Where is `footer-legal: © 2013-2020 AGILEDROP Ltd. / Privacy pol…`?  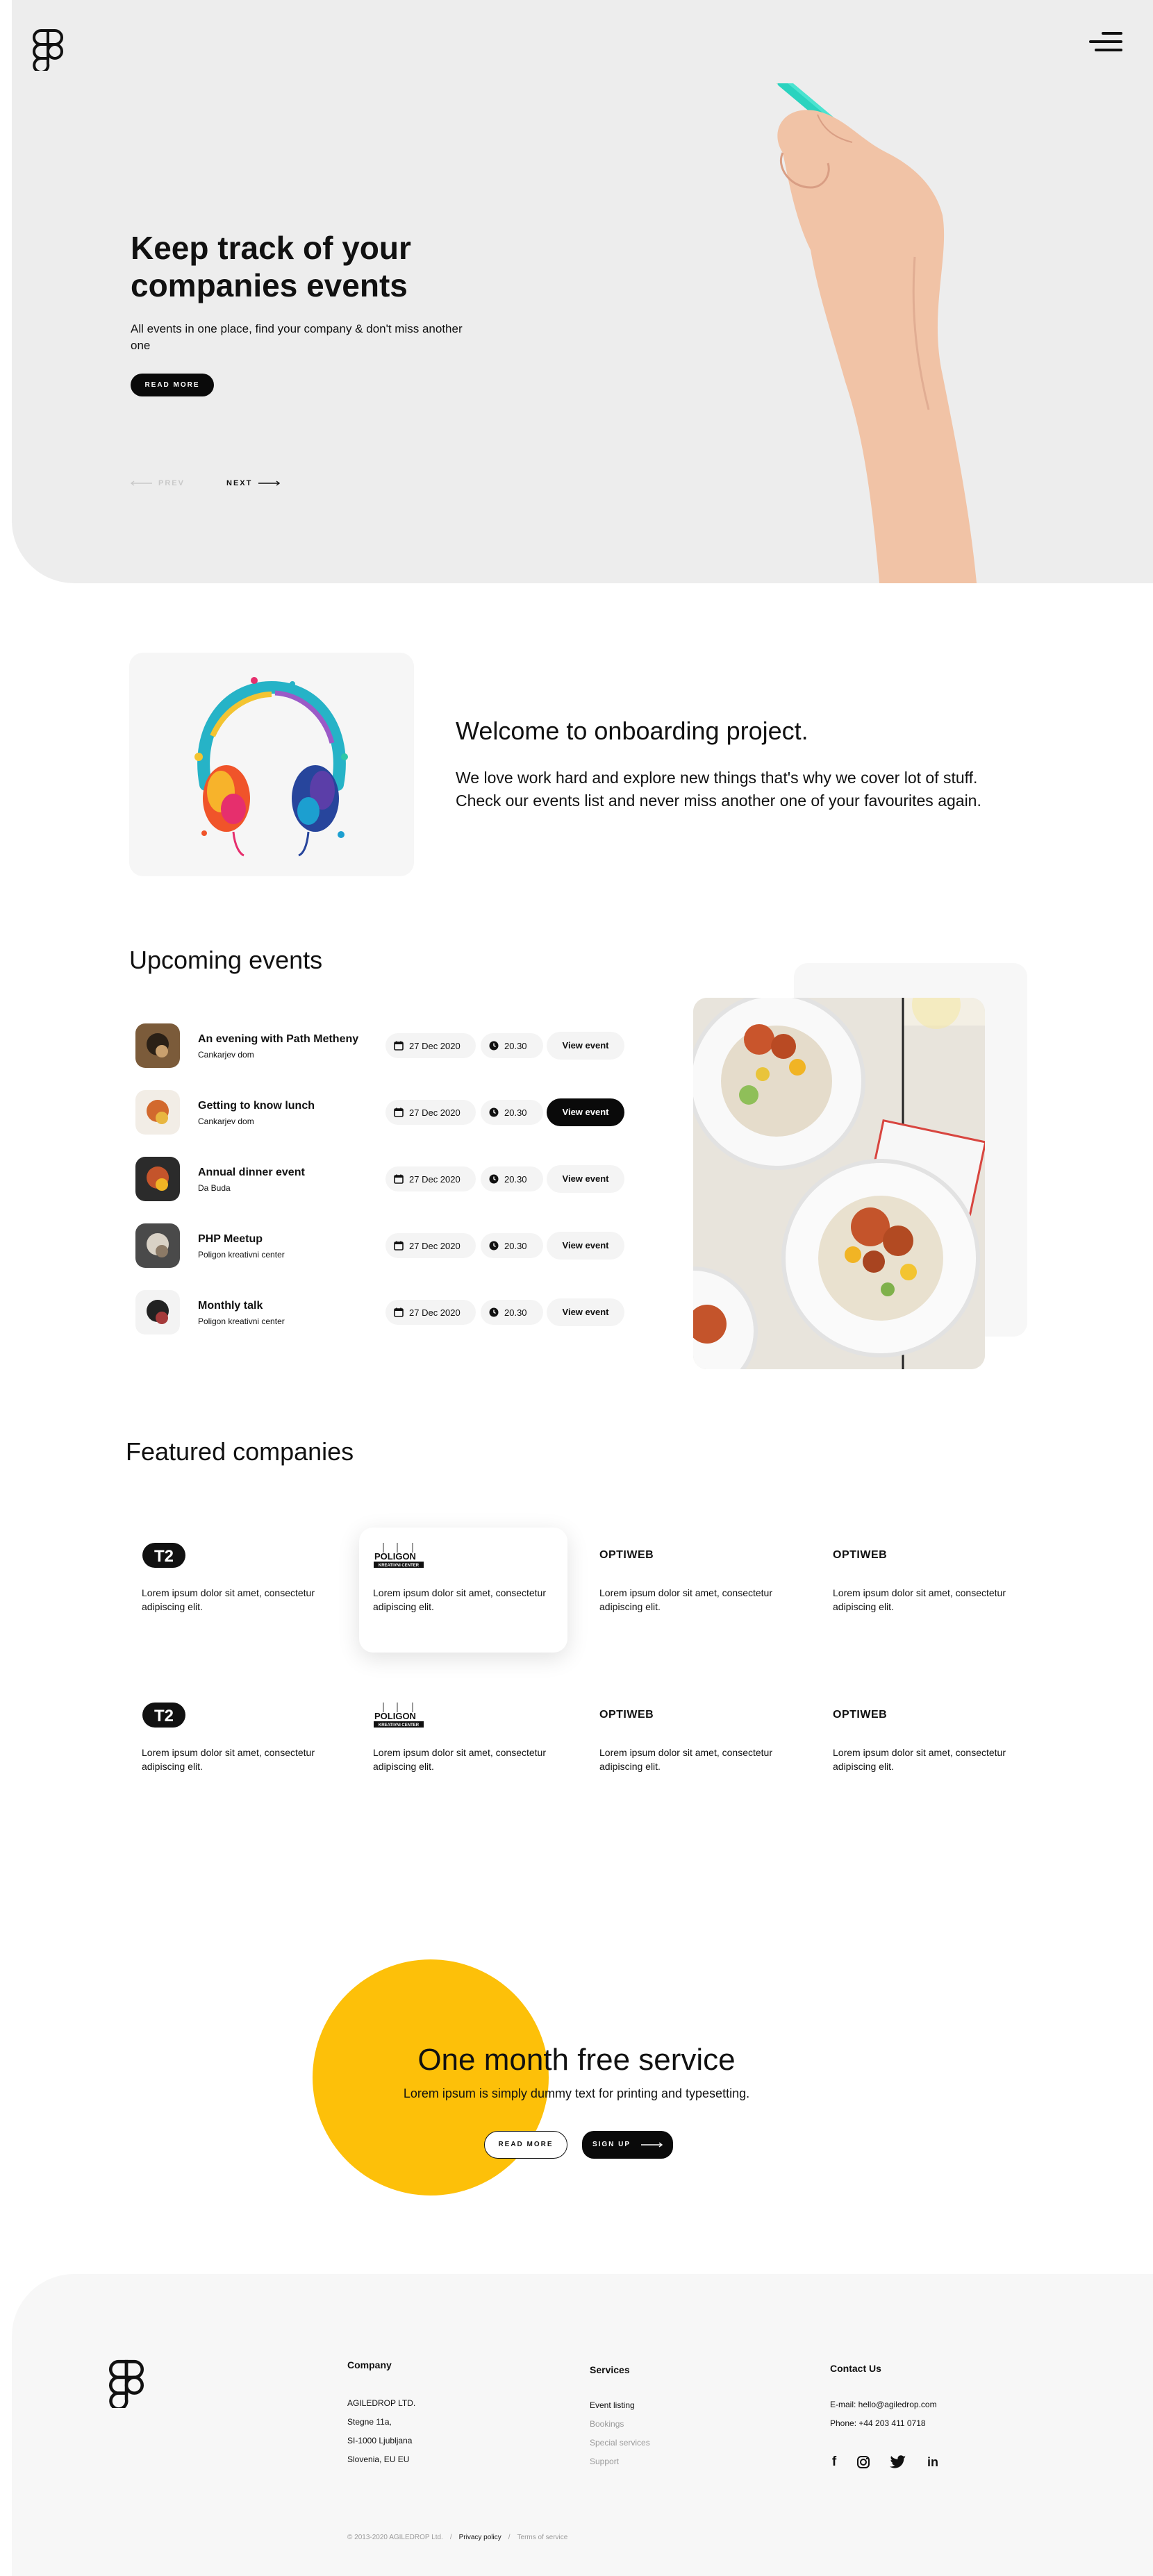
footer-legal: © 2013-2020 AGILEDROP Ltd. / Privacy pol… is located at coordinates (457, 2537).